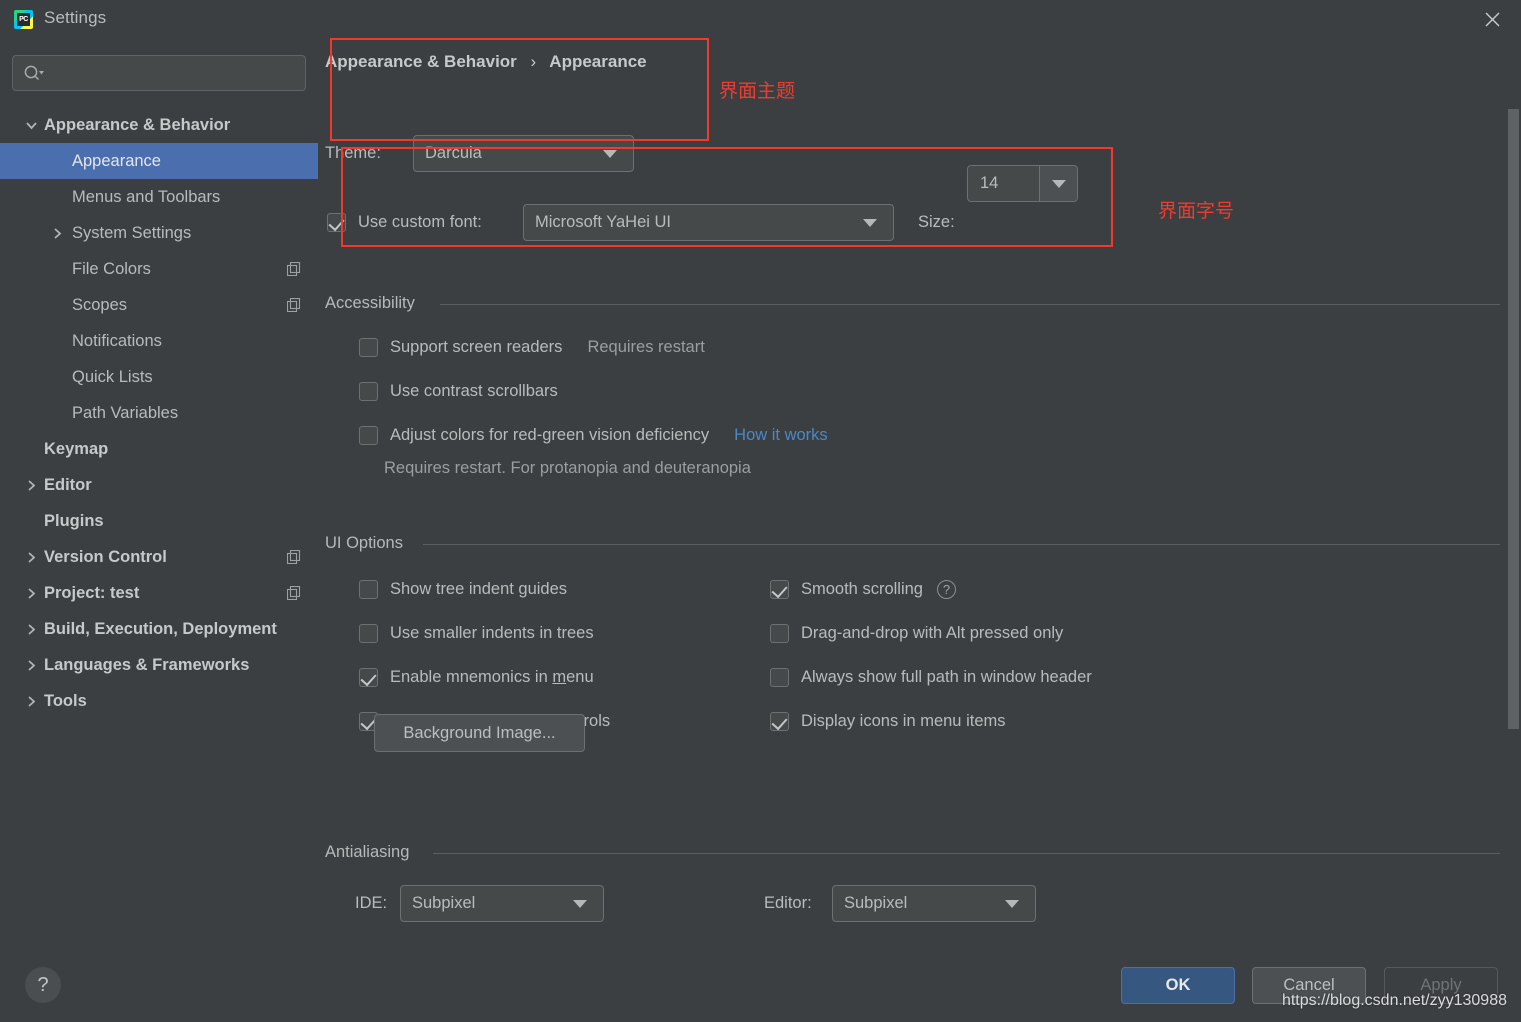 This screenshot has width=1521, height=1022. What do you see at coordinates (779, 721) in the screenshot?
I see `display-icons-menu-items-checkbox` at bounding box center [779, 721].